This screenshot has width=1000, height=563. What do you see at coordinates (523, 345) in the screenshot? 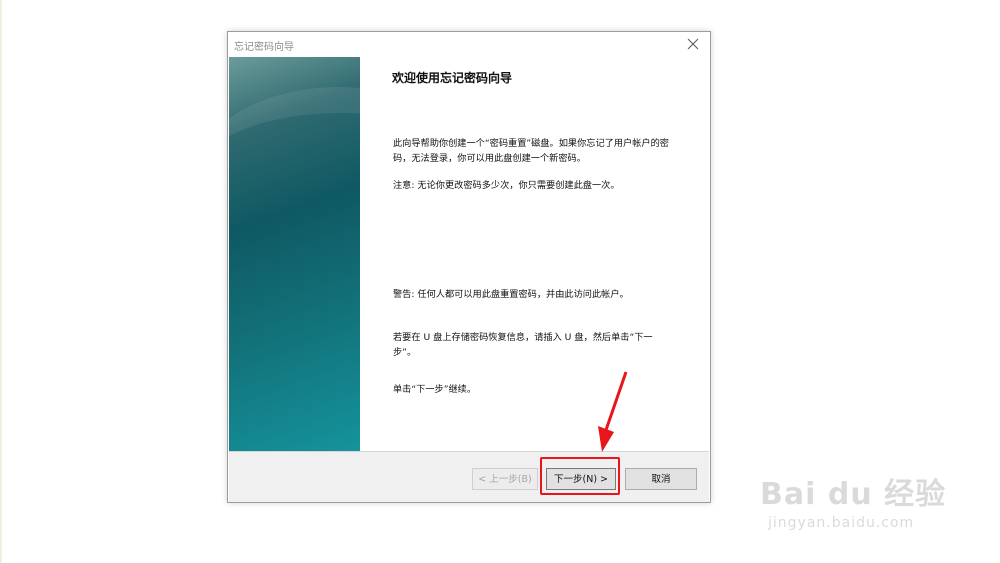
I see `usb-instruction-text: 若要在 U 盘上存储密码恢复信息，请插入 U 盘，然后单击“下一步”。` at bounding box center [523, 345].